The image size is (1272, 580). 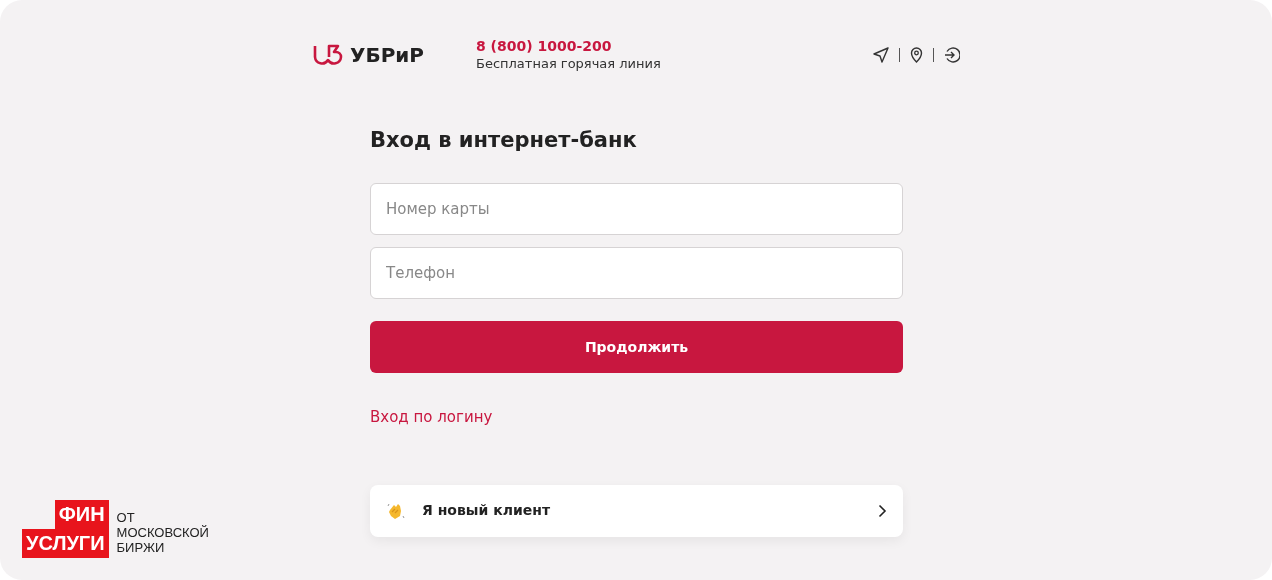 I want to click on partner-tagline: ОТ МОСКОВСКОЙ БИРЖИ, so click(x=162, y=533).